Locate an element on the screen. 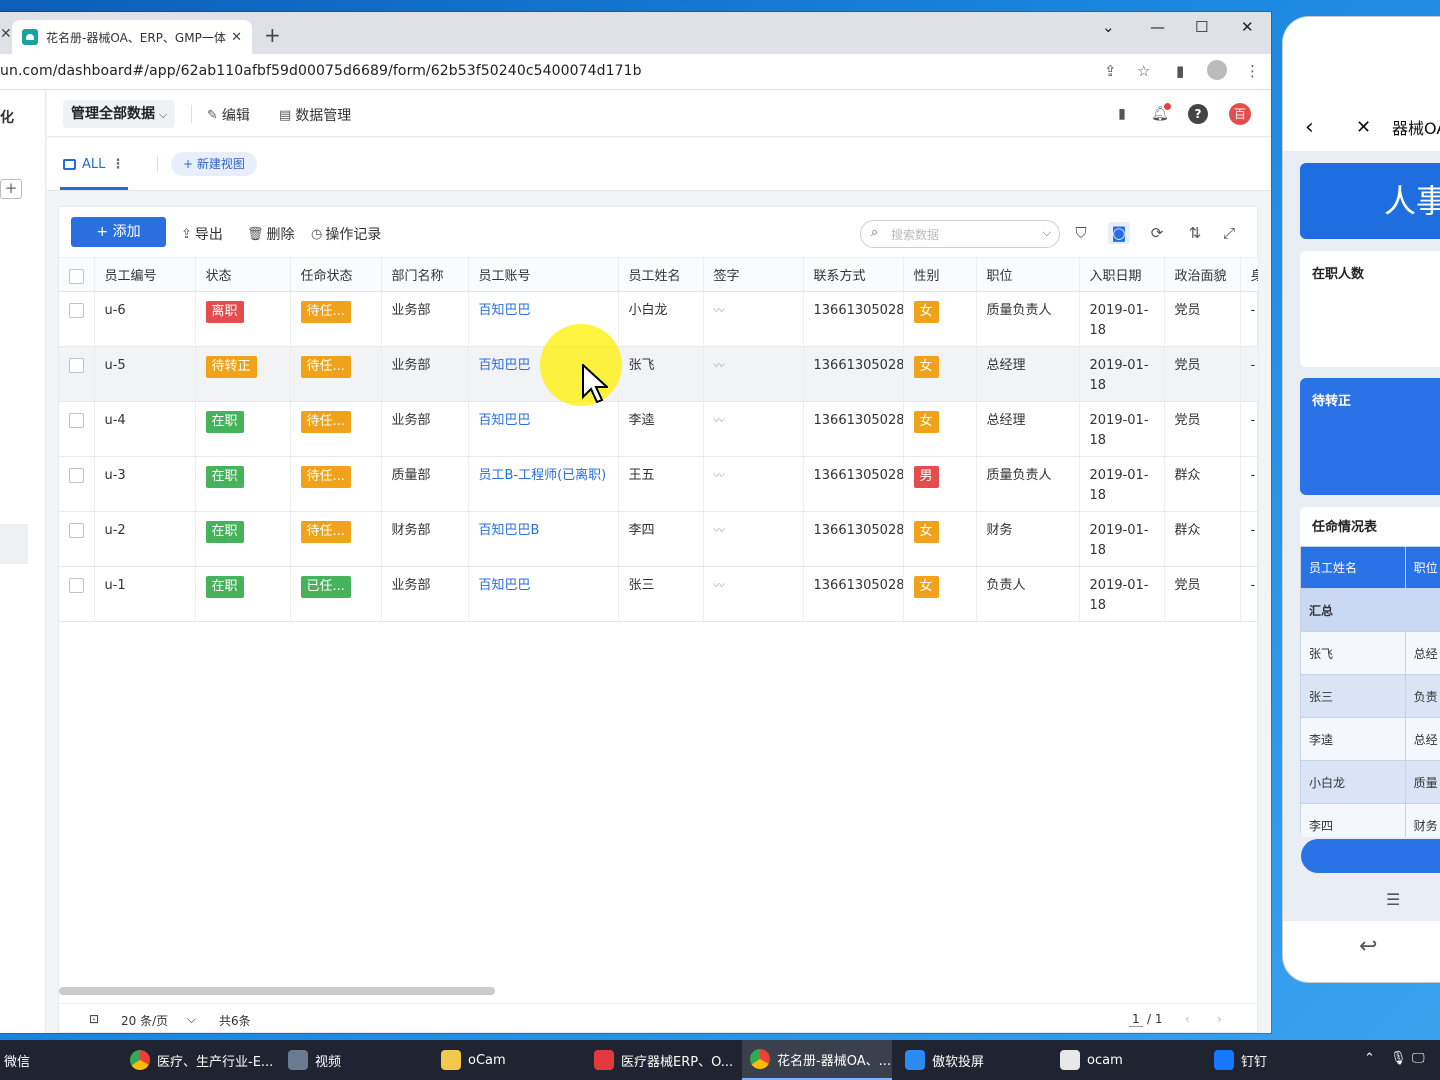 The image size is (1440, 1080). edit-button: ✎ 编辑 is located at coordinates (228, 115).